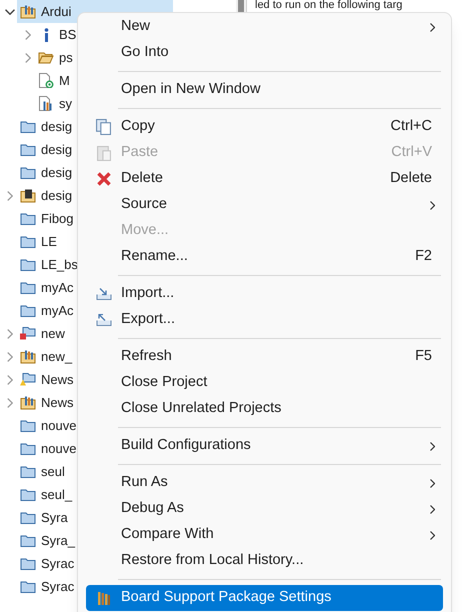 The width and height of the screenshot is (462, 612). Describe the element at coordinates (37, 241) in the screenshot. I see `tree-item: LE` at that location.